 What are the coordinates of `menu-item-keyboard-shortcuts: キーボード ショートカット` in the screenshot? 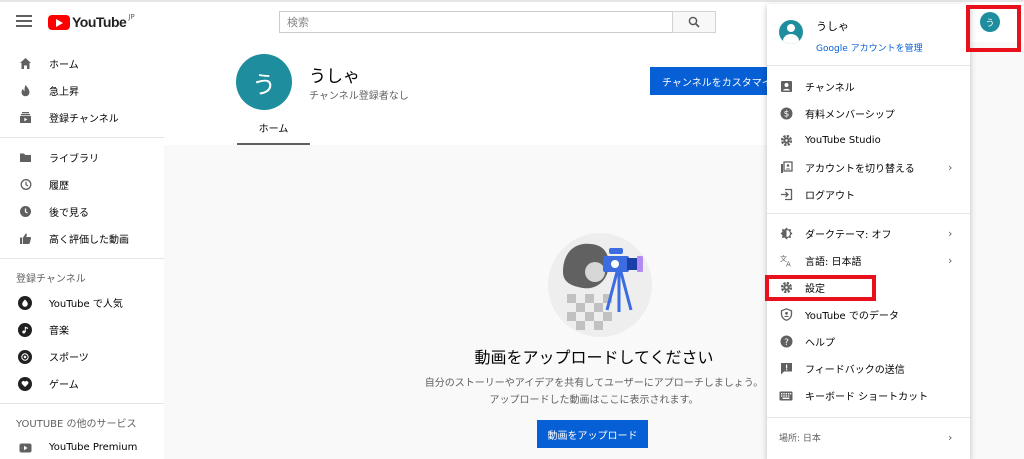 It's located at (868, 395).